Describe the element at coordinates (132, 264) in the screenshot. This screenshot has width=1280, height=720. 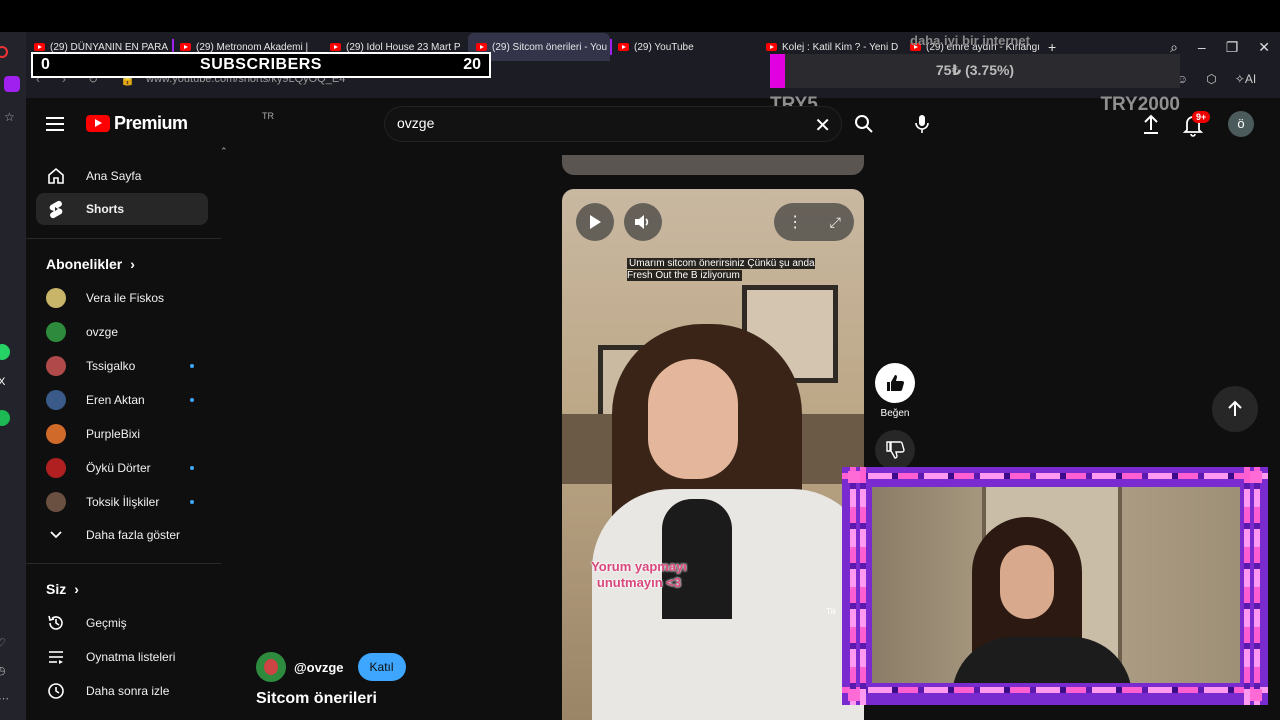
I see `chevron-right-icon: ›` at that location.